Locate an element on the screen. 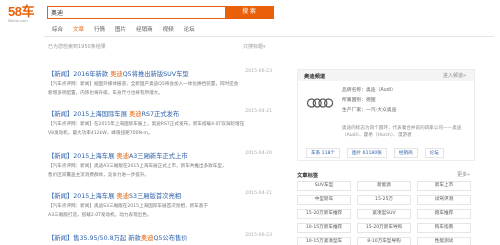 The height and width of the screenshot is (245, 500). brand-links: 车系 118个 图片 61180张 经销商 论坛 is located at coordinates (378, 153).